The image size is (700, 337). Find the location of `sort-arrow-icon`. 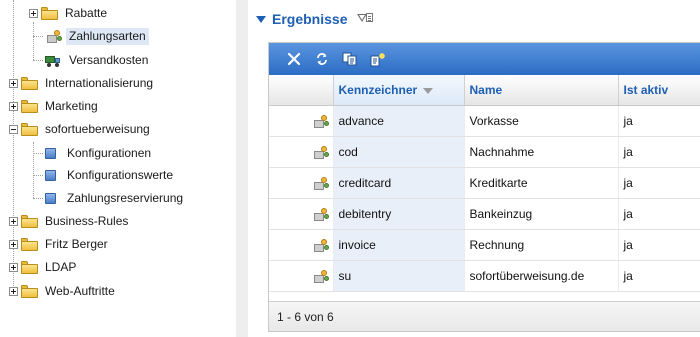

sort-arrow-icon is located at coordinates (428, 90).